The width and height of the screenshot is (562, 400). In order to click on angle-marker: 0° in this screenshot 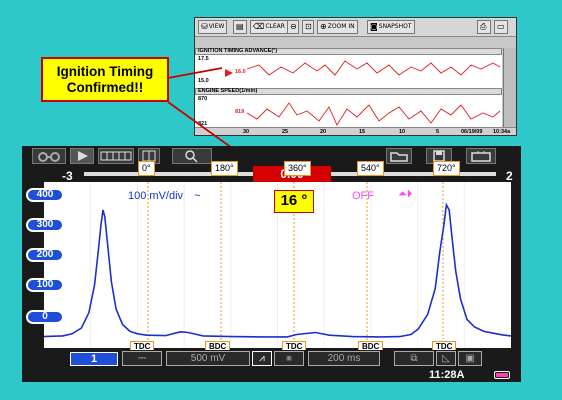, I will do `click(146, 168)`.